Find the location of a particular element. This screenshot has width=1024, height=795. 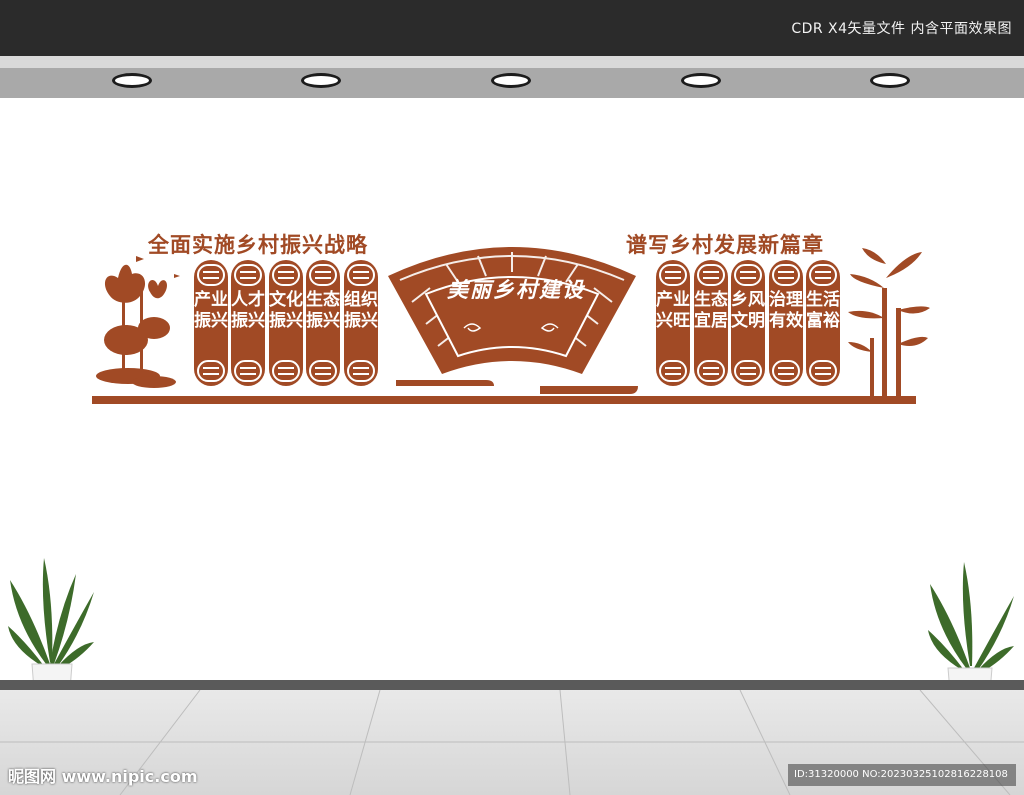

ceiling-trim is located at coordinates (512, 62).